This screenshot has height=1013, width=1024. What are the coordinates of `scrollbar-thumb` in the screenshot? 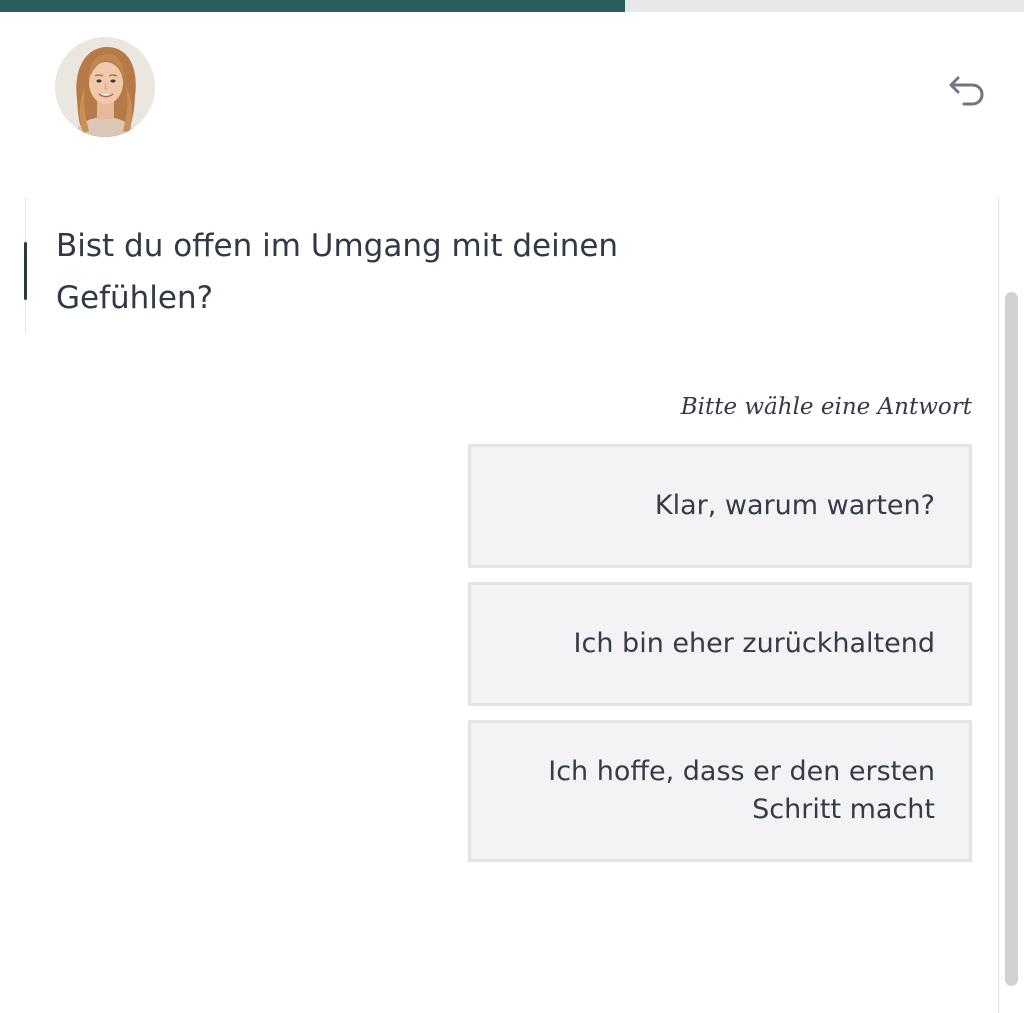 It's located at (1011, 639).